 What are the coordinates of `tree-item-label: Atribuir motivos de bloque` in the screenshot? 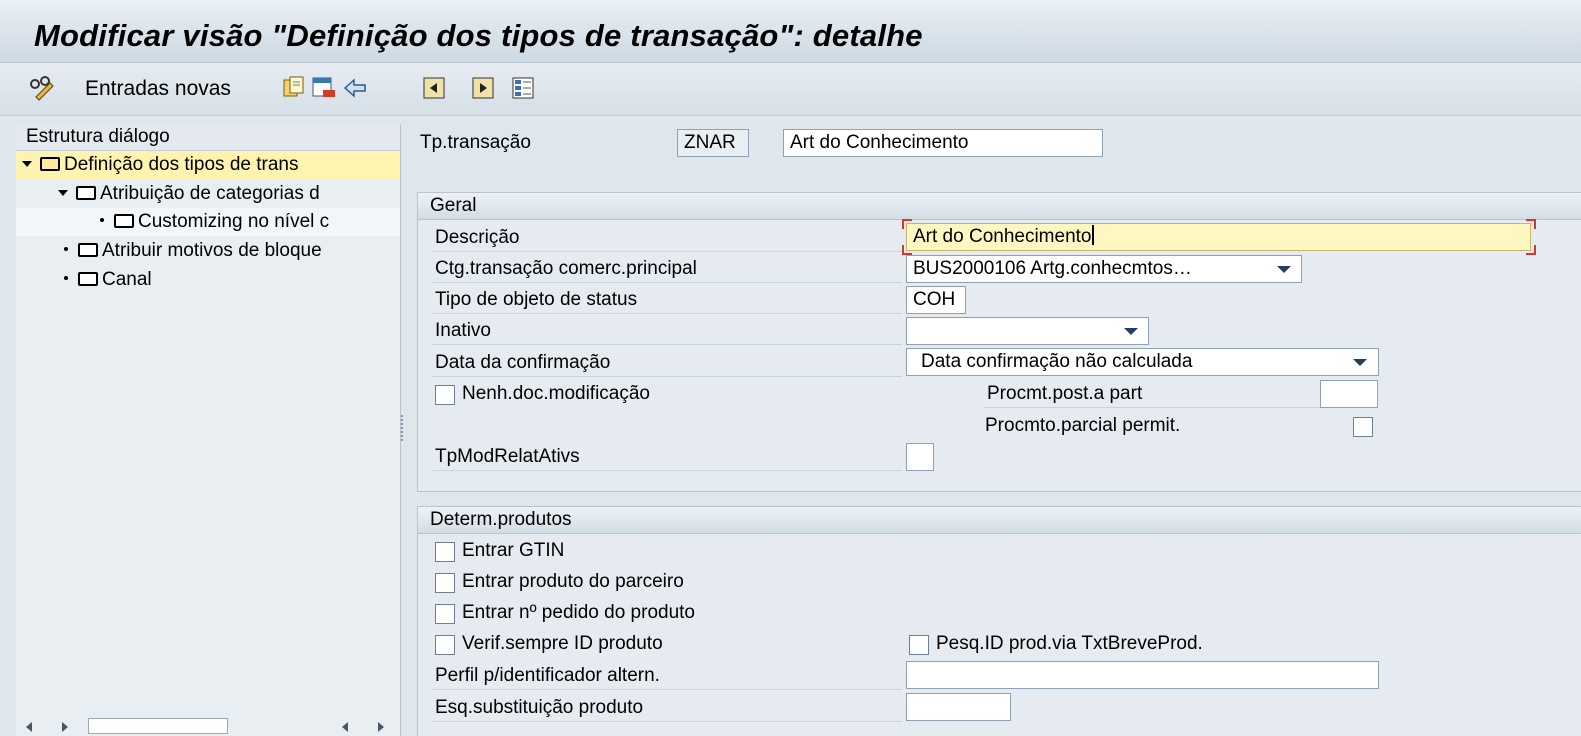 It's located at (212, 250).